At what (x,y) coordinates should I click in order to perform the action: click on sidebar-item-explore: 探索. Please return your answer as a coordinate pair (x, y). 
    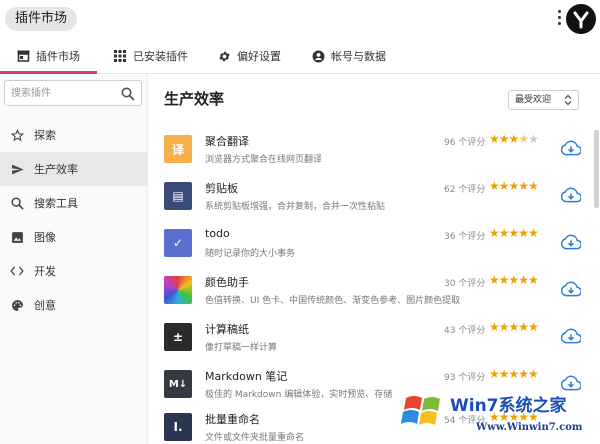
    Looking at the image, I should click on (74, 135).